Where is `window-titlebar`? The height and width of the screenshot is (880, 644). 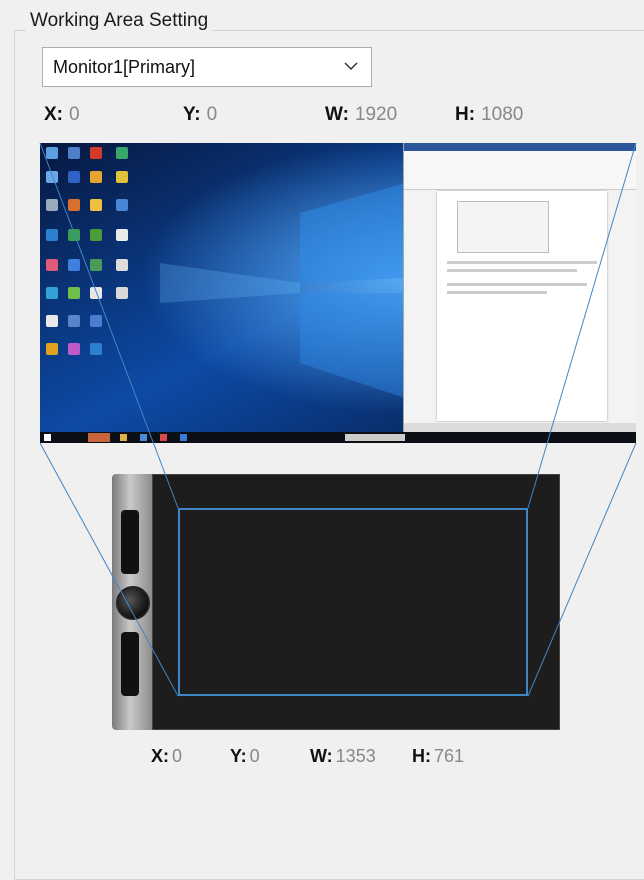 window-titlebar is located at coordinates (520, 147).